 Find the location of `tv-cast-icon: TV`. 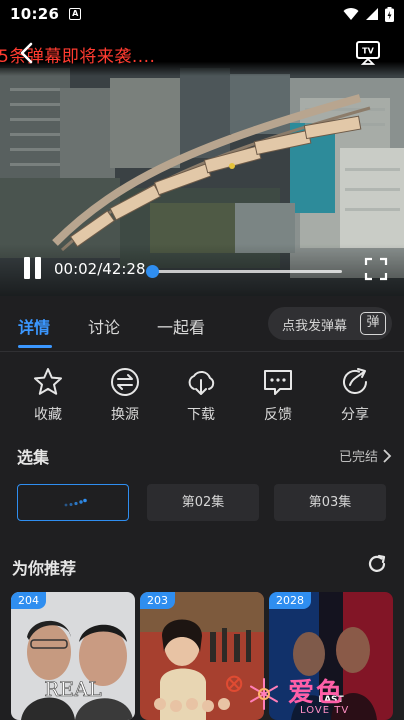

tv-cast-icon: TV is located at coordinates (368, 52).